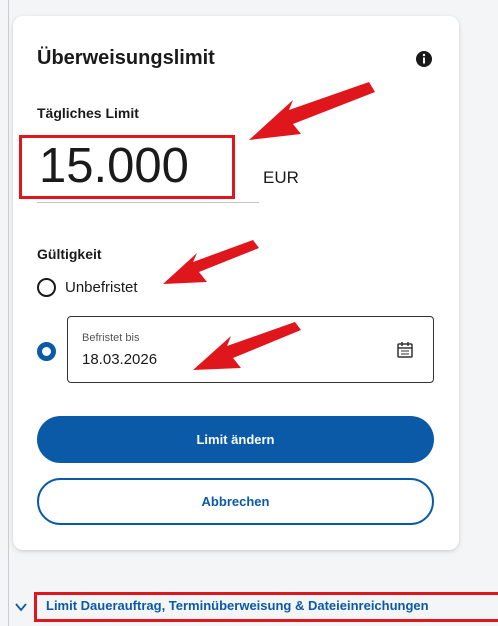 The height and width of the screenshot is (626, 498). Describe the element at coordinates (211, 262) in the screenshot. I see `arrow-annotation-unlimited` at that location.